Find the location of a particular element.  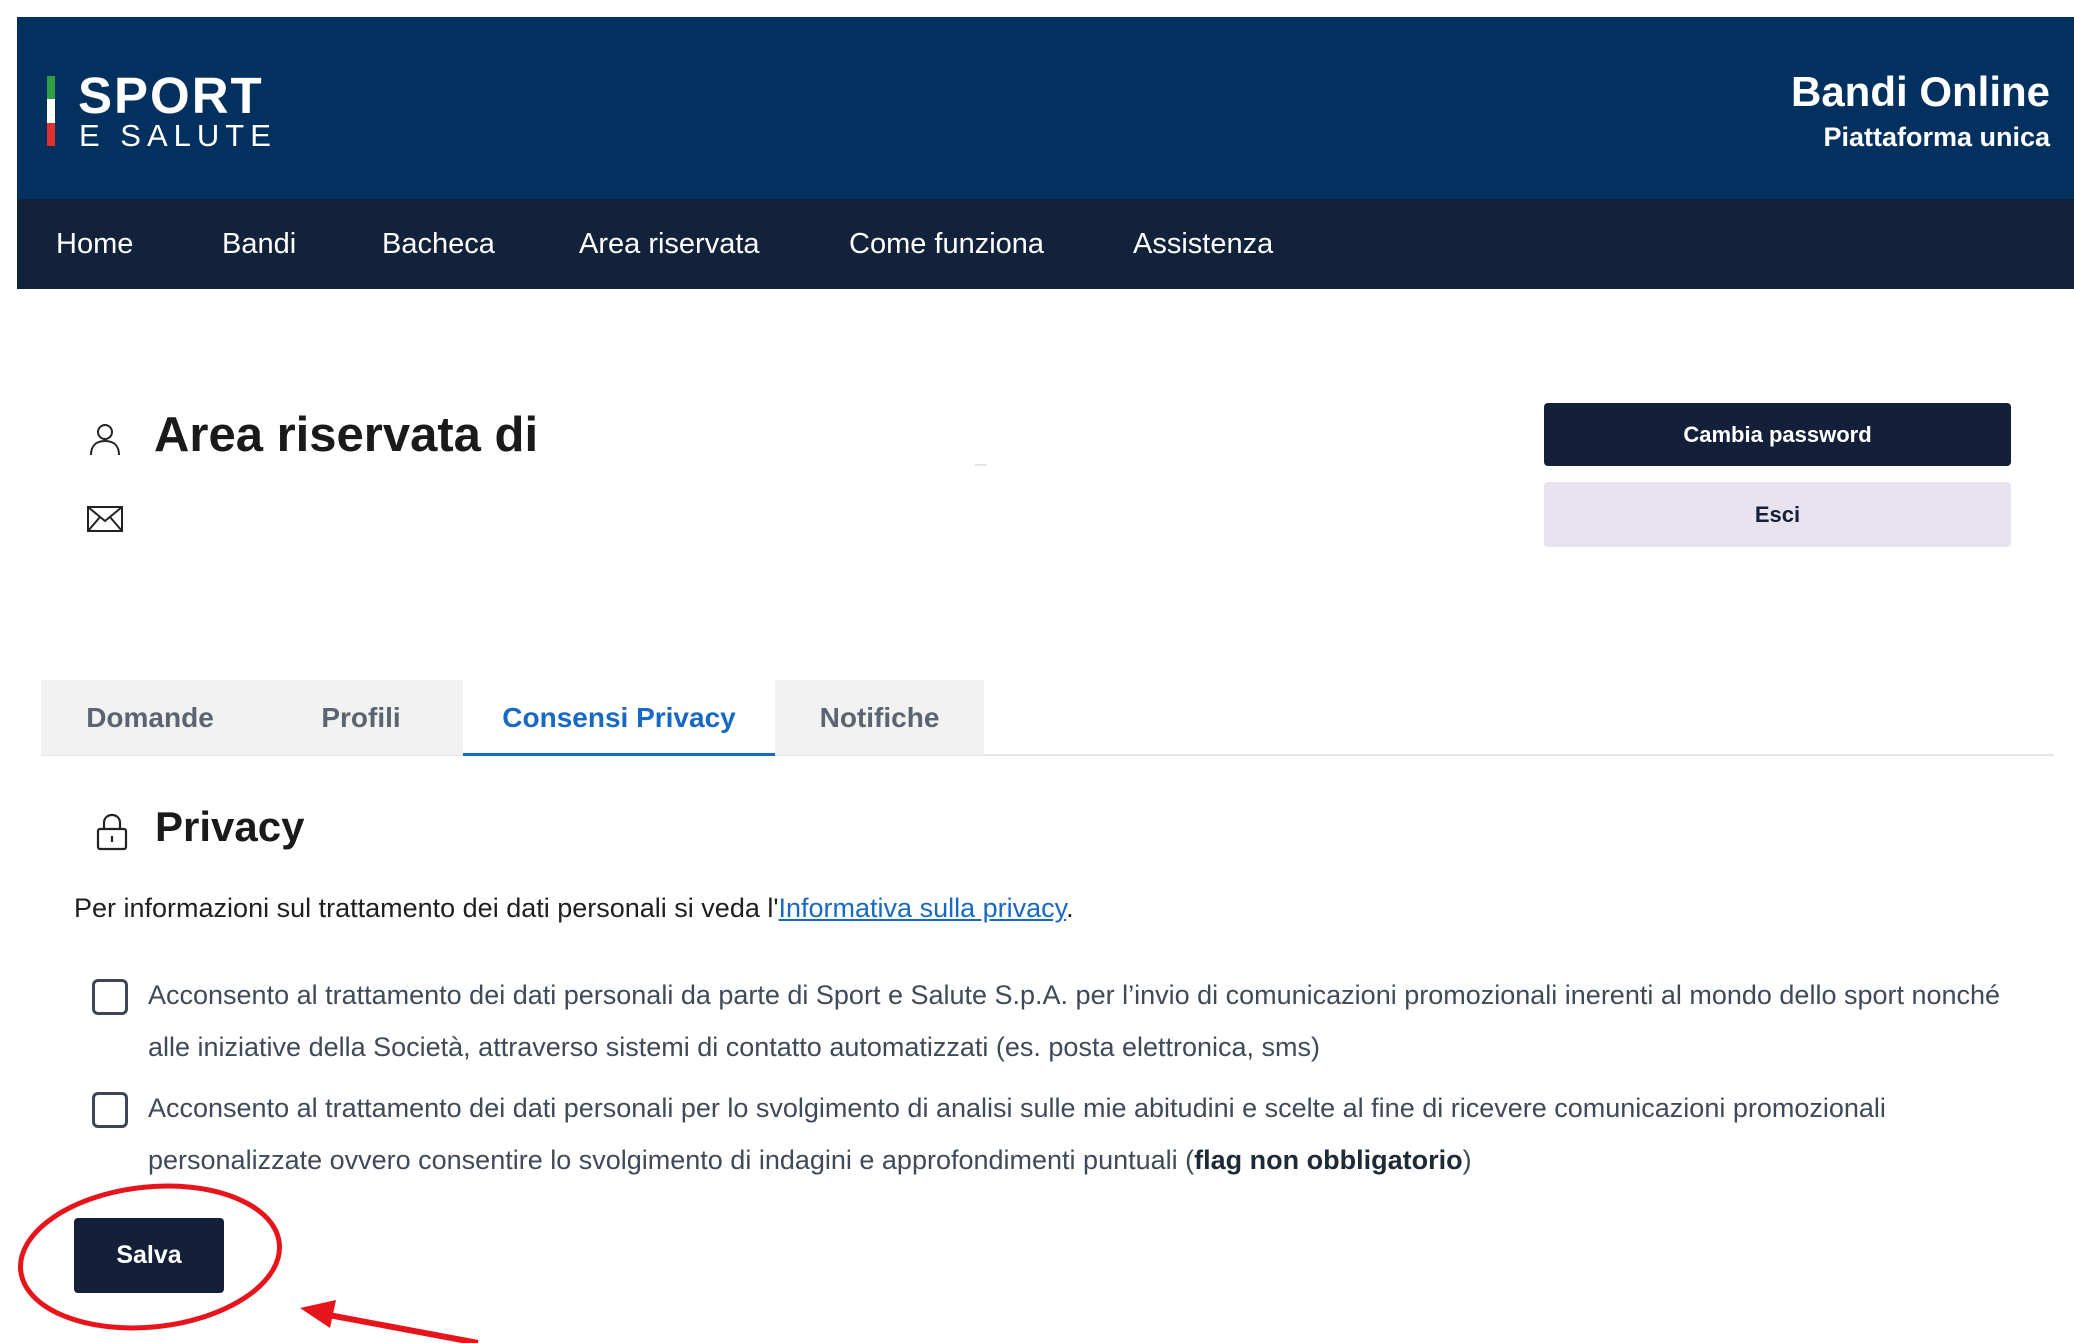

tab-notifiche: Notifiche is located at coordinates (879, 717).